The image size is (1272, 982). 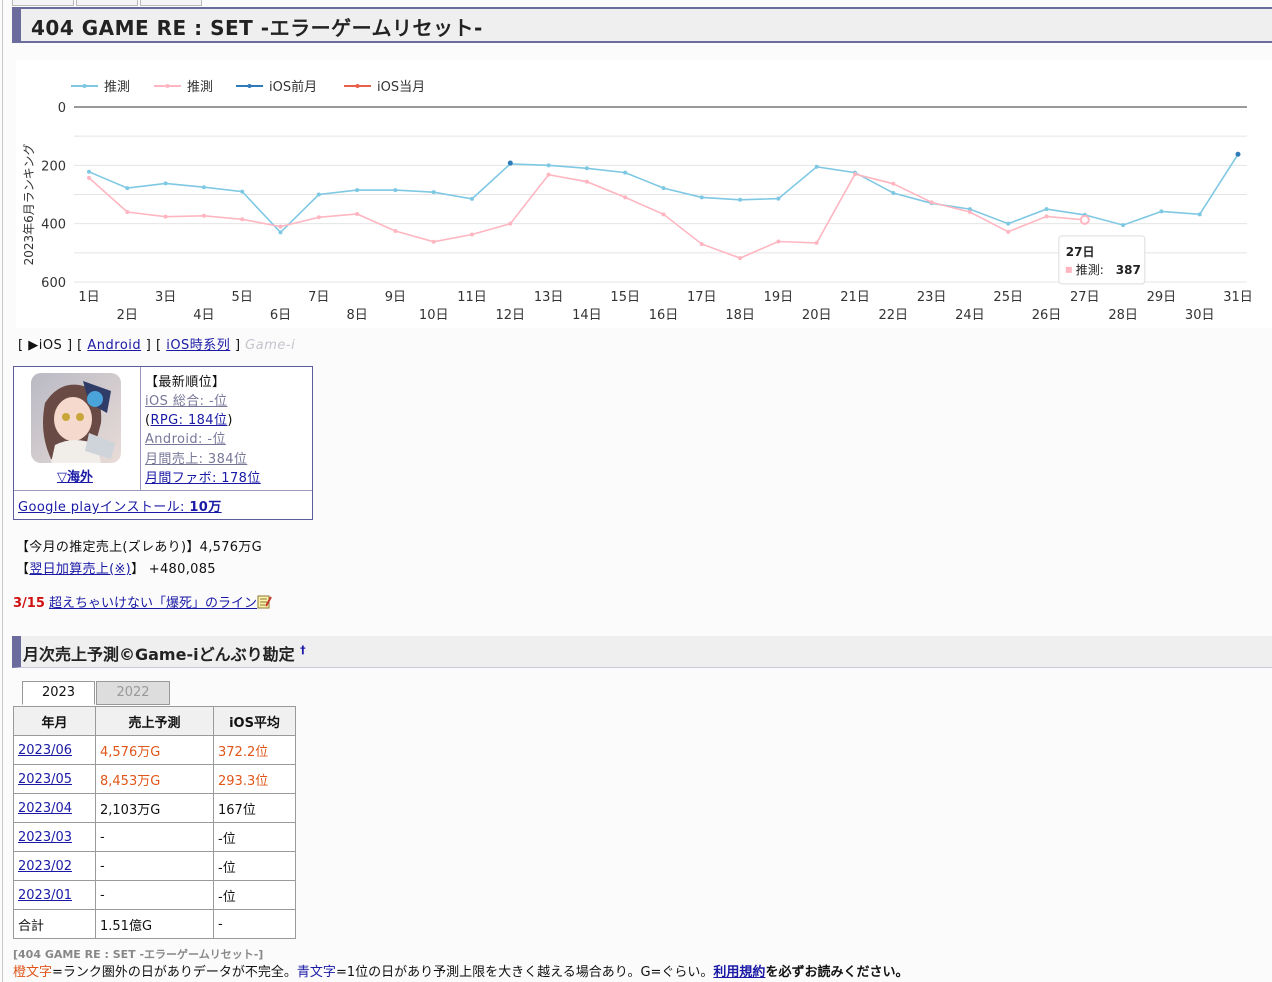 I want to click on month-link-cell: 2023/01, so click(x=54, y=895).